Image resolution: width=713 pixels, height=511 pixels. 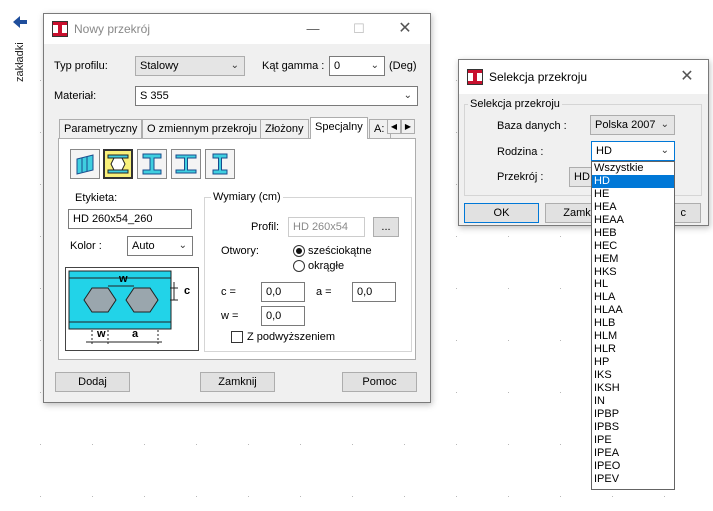 I want to click on gamma-label: Kąt gamma :, so click(x=293, y=66).